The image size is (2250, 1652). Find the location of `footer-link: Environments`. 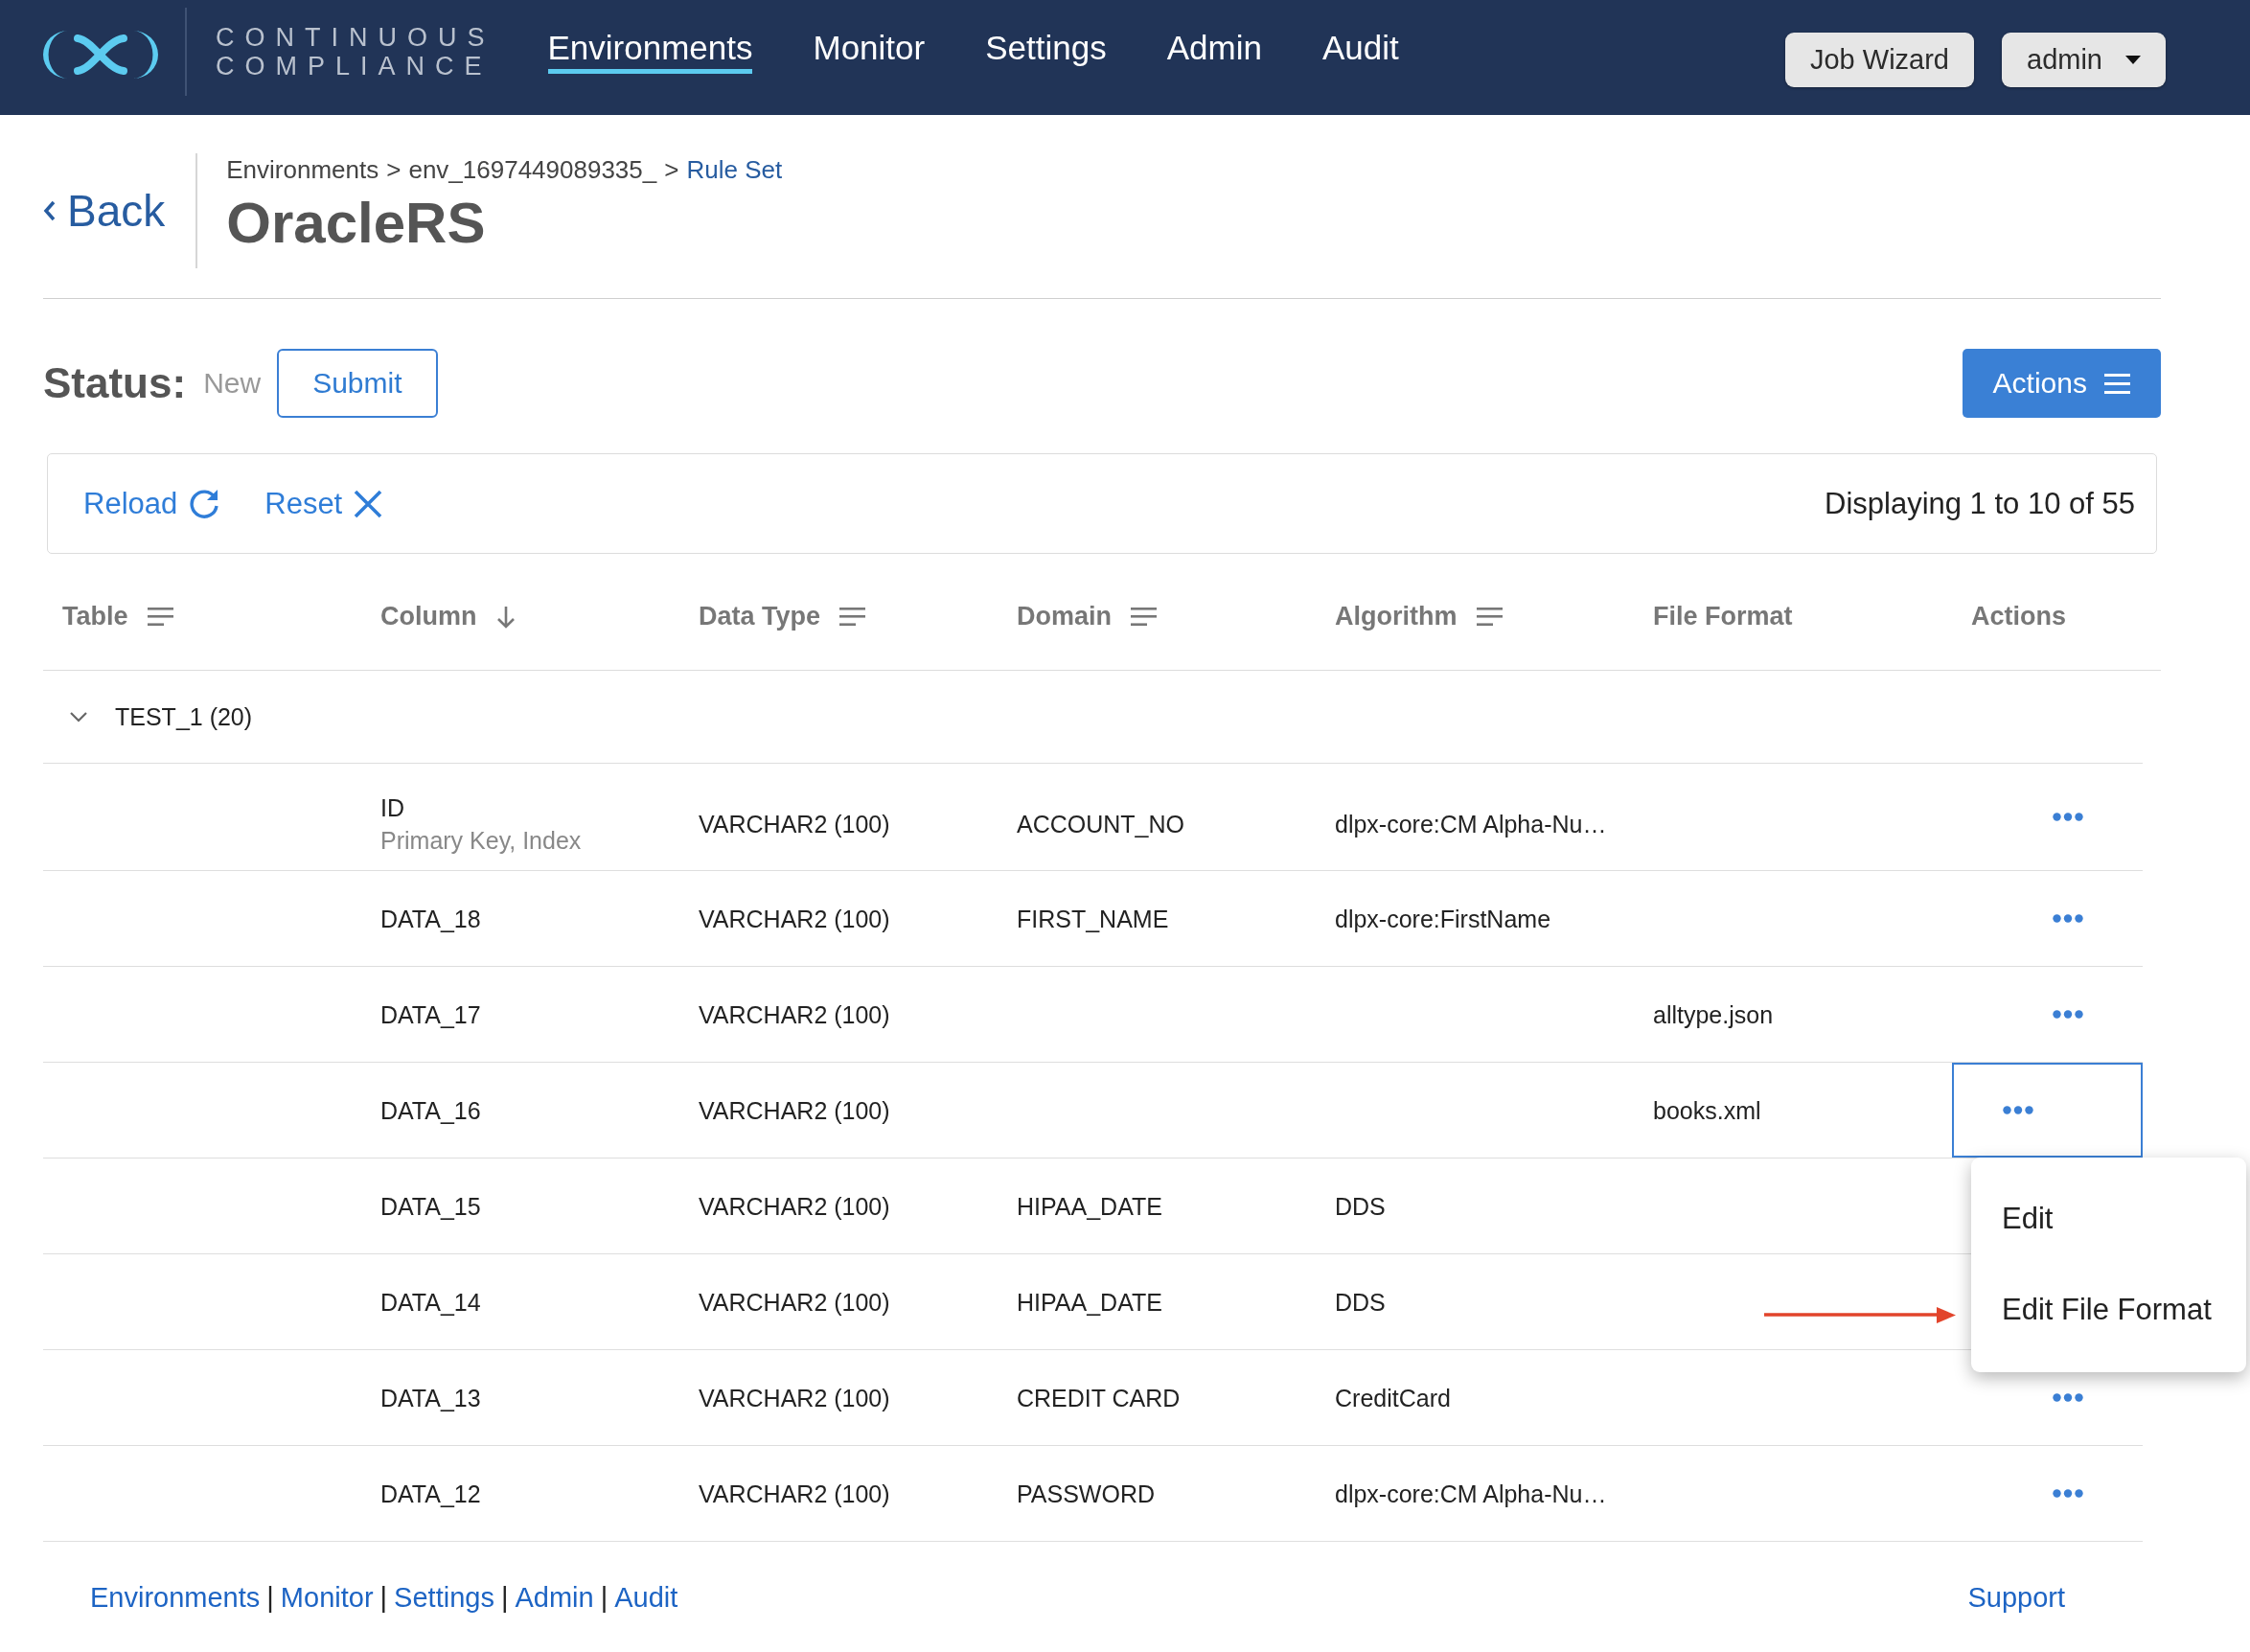

footer-link: Environments is located at coordinates (175, 1597).